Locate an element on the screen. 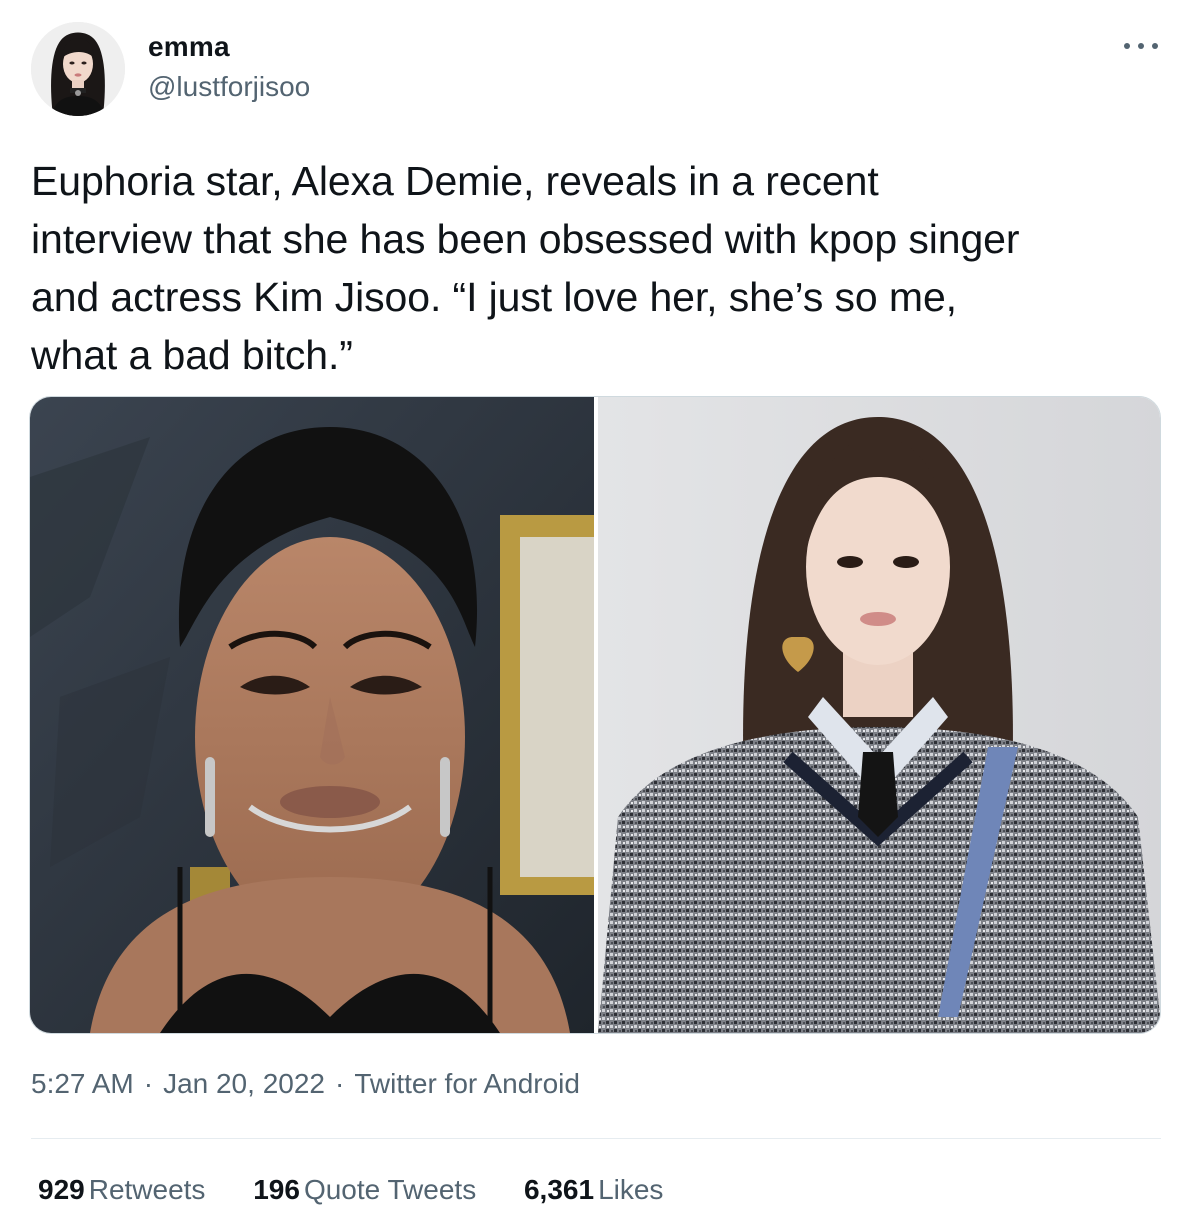  retweets-count: 929 is located at coordinates (61, 1189).